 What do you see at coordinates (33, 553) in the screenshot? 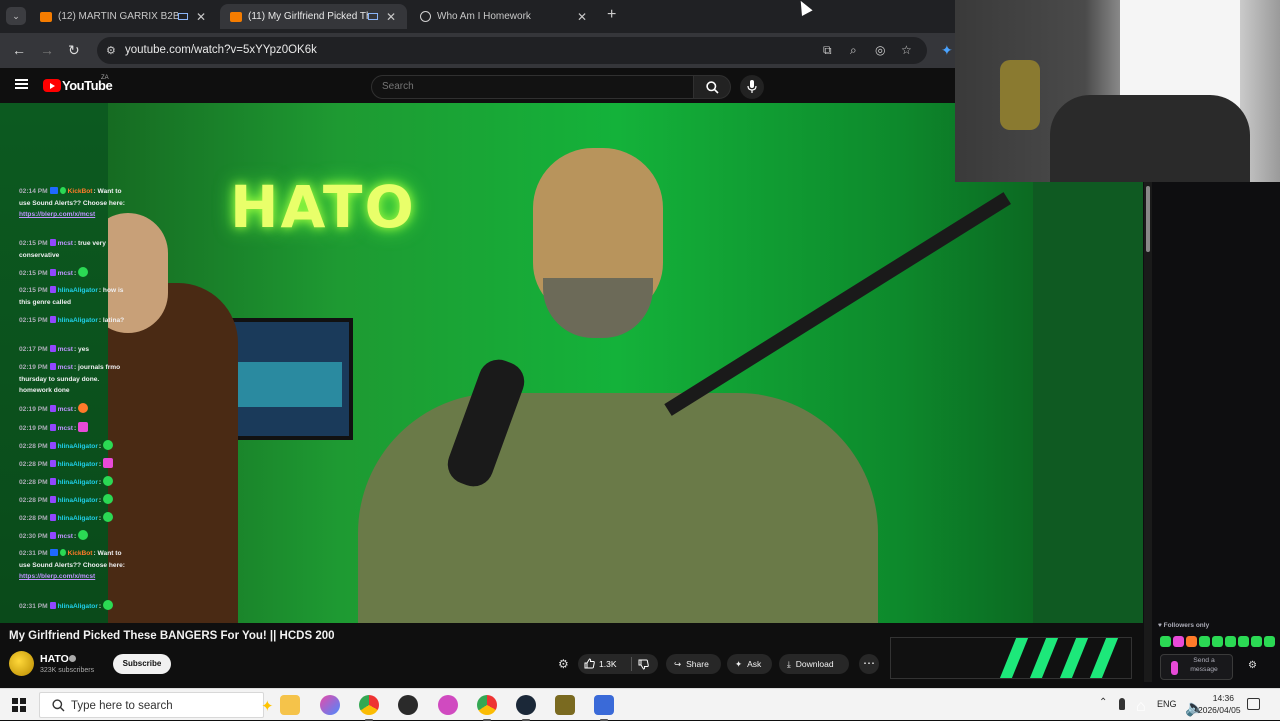
I see `chat-timestamp: 02:31 PM` at bounding box center [33, 553].